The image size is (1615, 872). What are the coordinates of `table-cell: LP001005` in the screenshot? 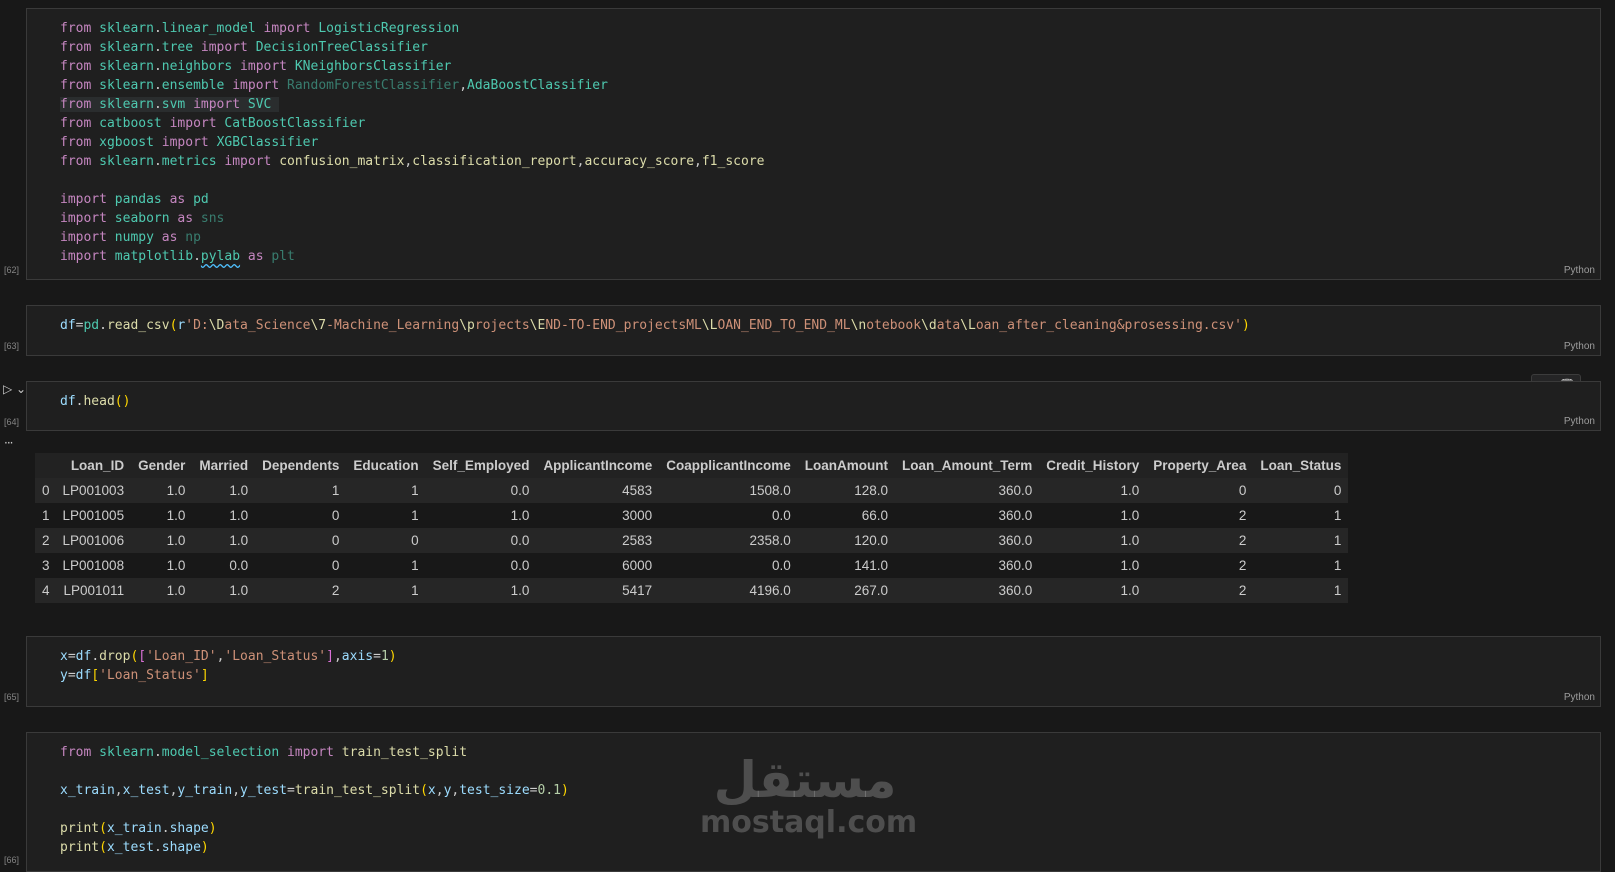 It's located at (93, 515).